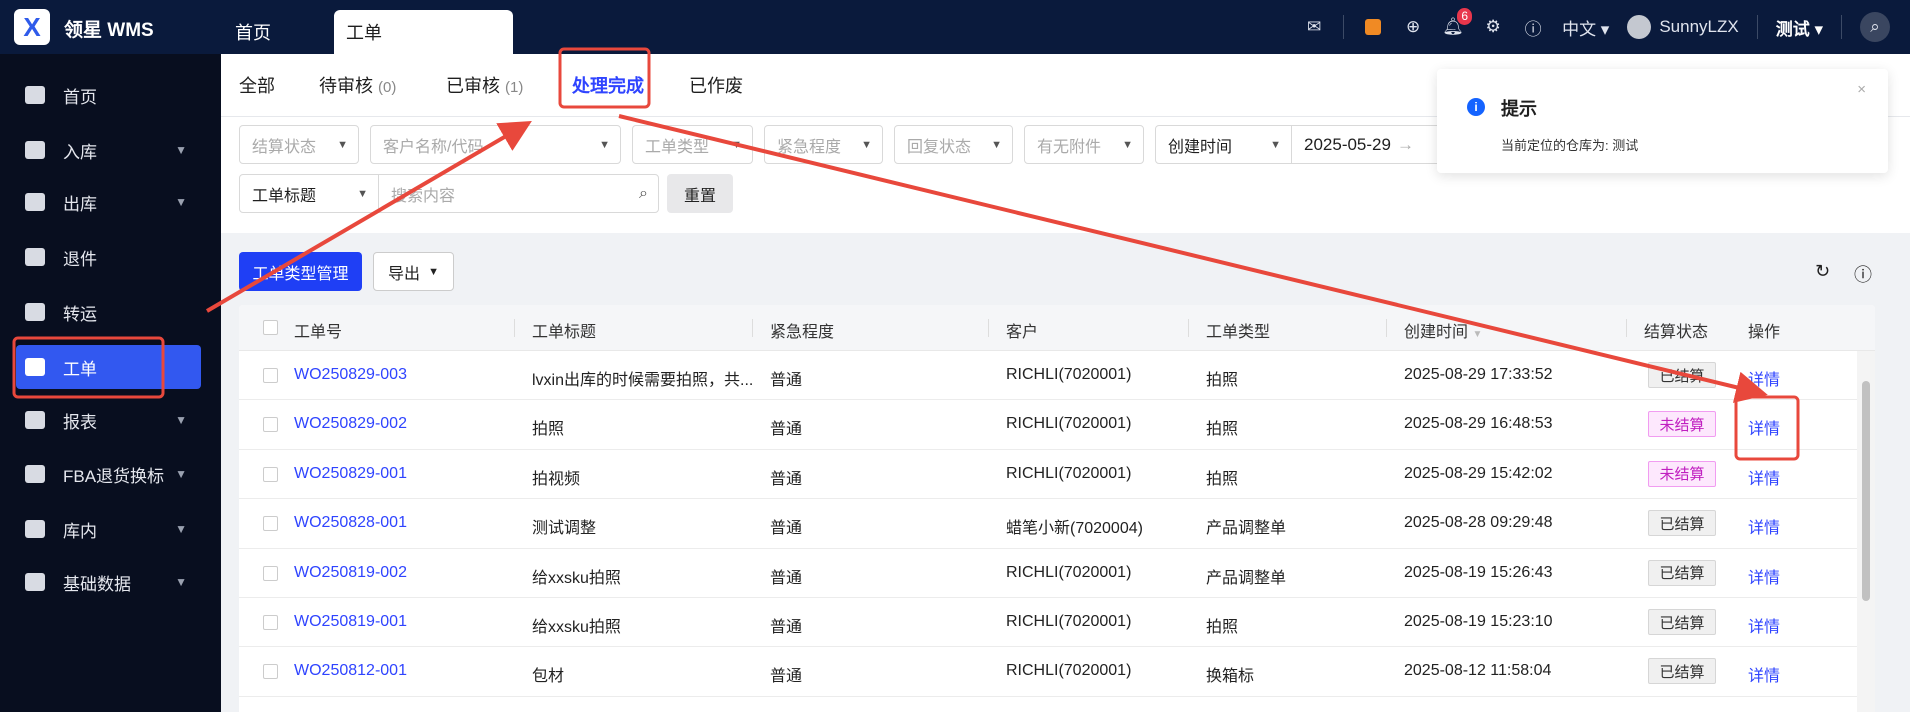  I want to click on inbound-icon, so click(35, 150).